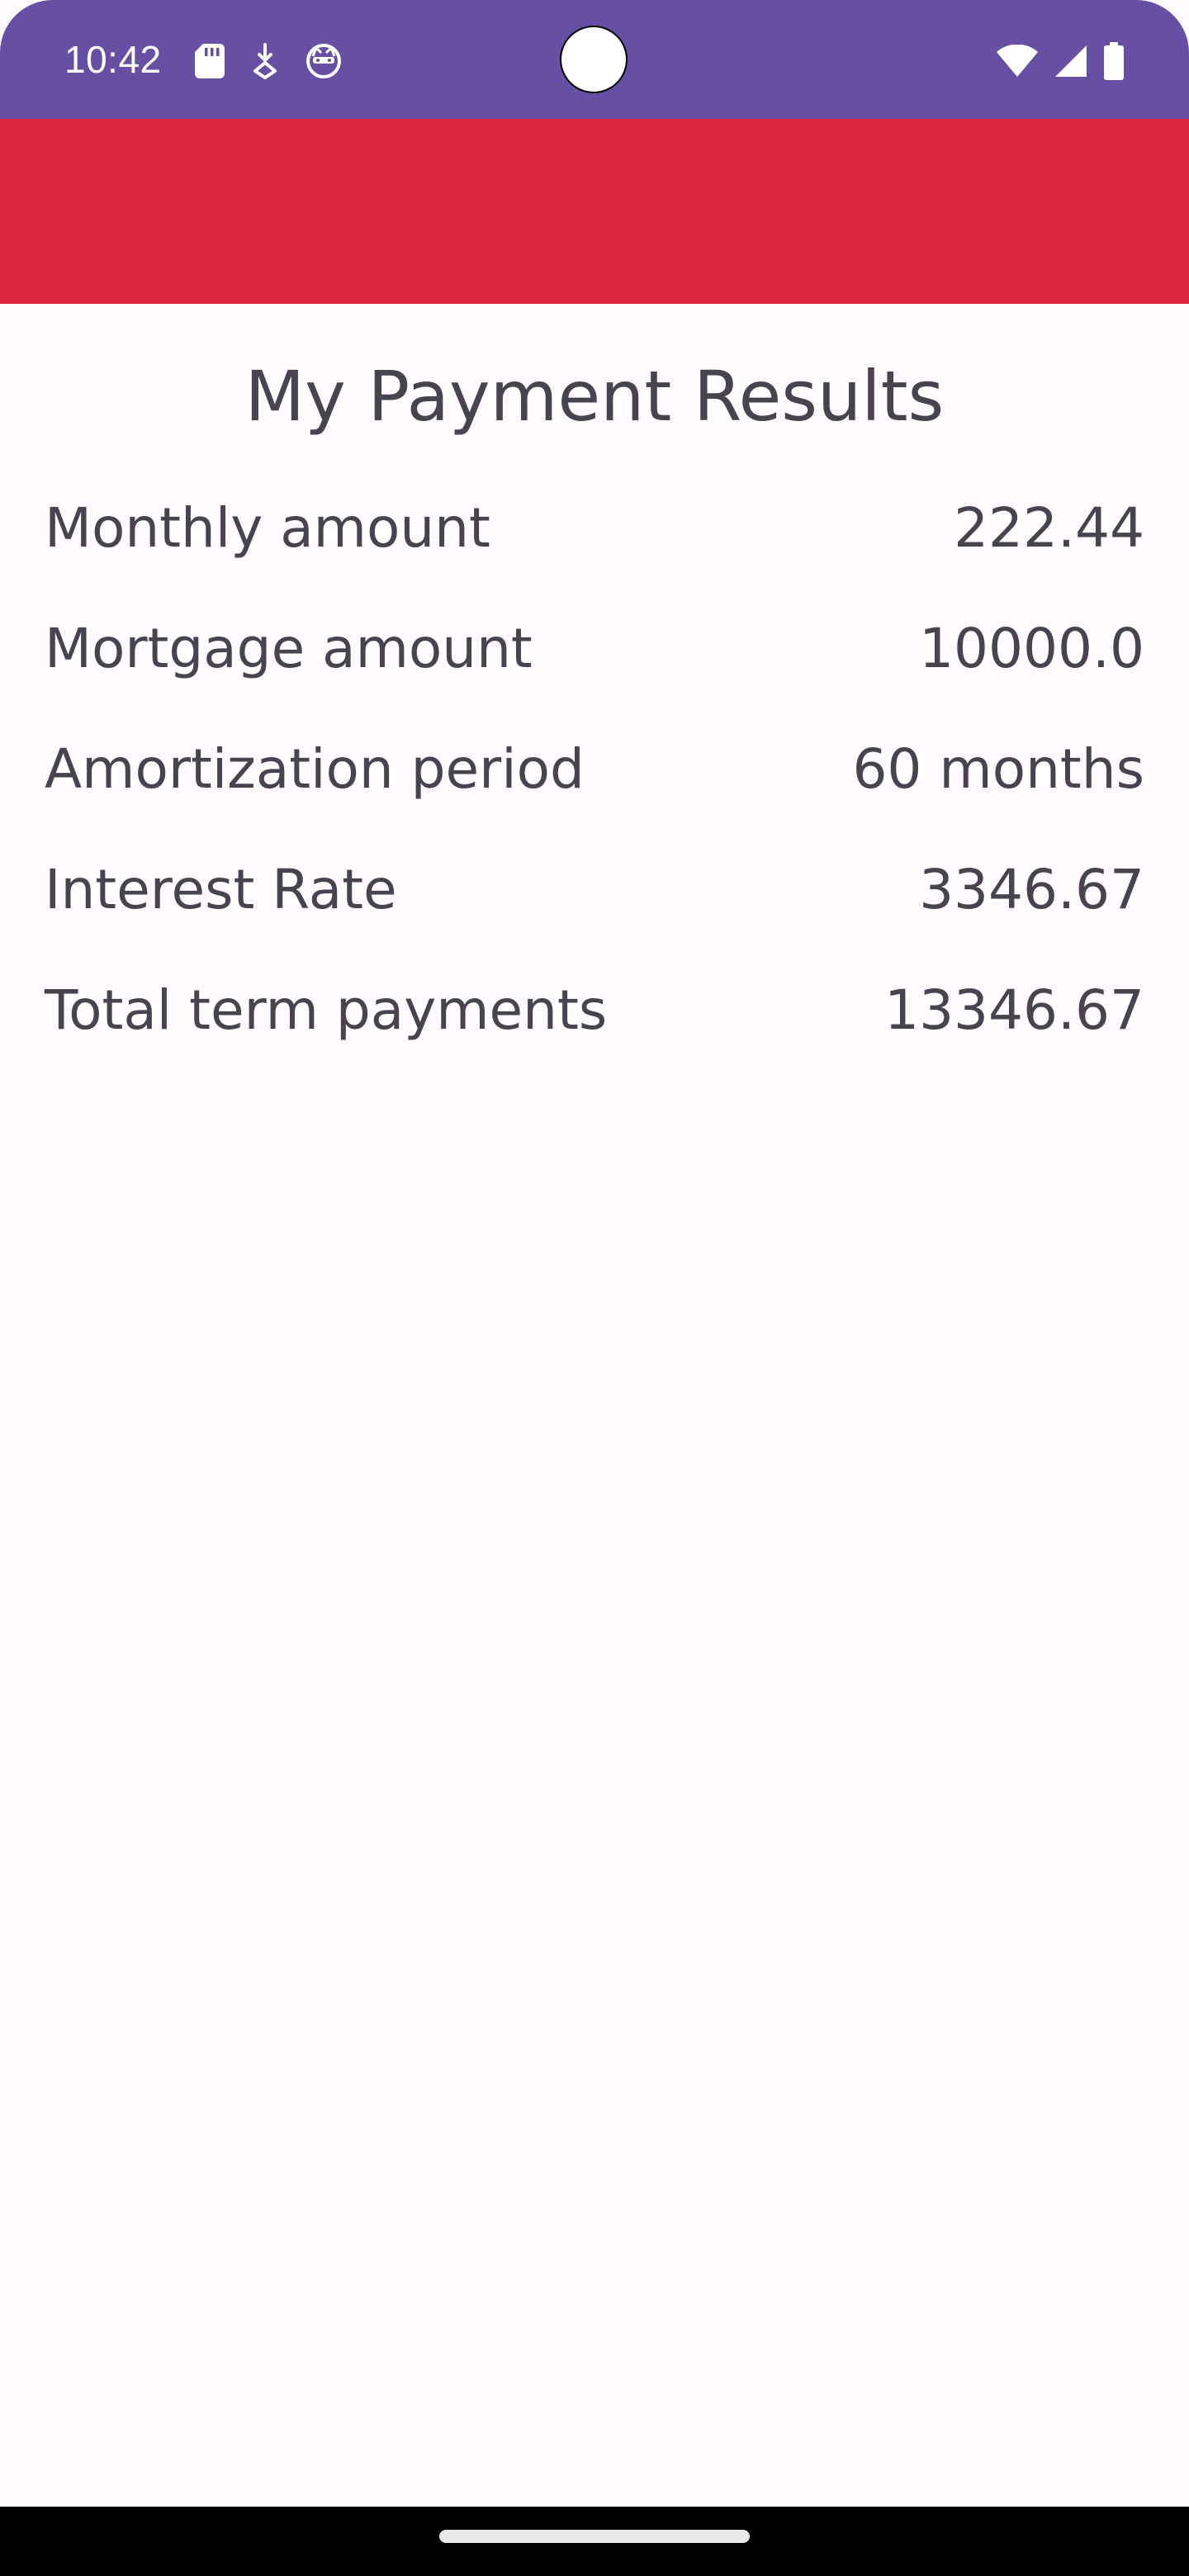  I want to click on monthly-amount-value: 222.44, so click(1049, 527).